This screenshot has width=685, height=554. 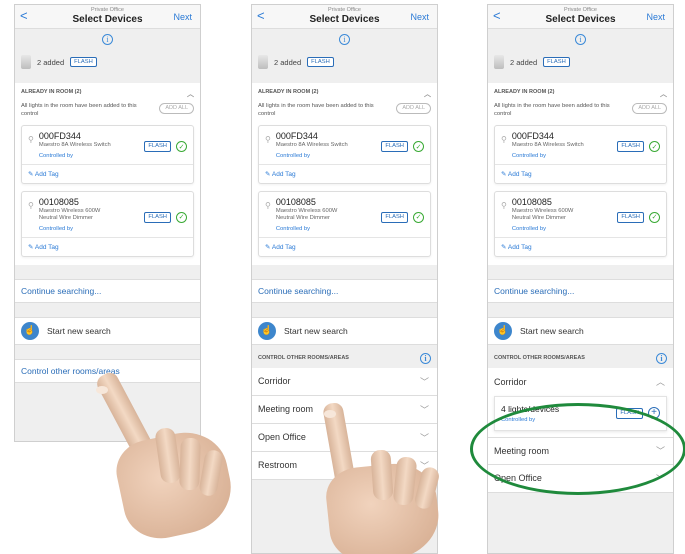 I want to click on added-summary: 2 added FLASH, so click(x=344, y=62).